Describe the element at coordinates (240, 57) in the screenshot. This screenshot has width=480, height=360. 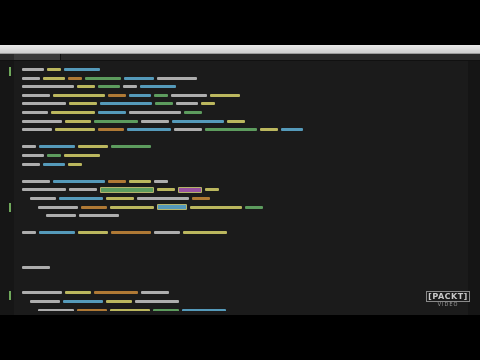
I see `editor-tab-strip` at that location.